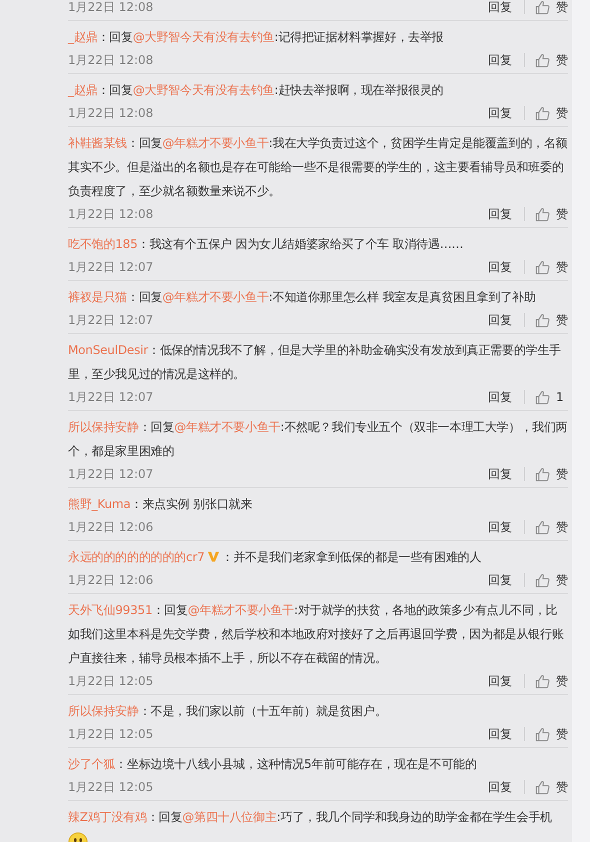  Describe the element at coordinates (161, 504) in the screenshot. I see `comment-text: 熊野_Kuma：来点实例 别张口就来` at that location.